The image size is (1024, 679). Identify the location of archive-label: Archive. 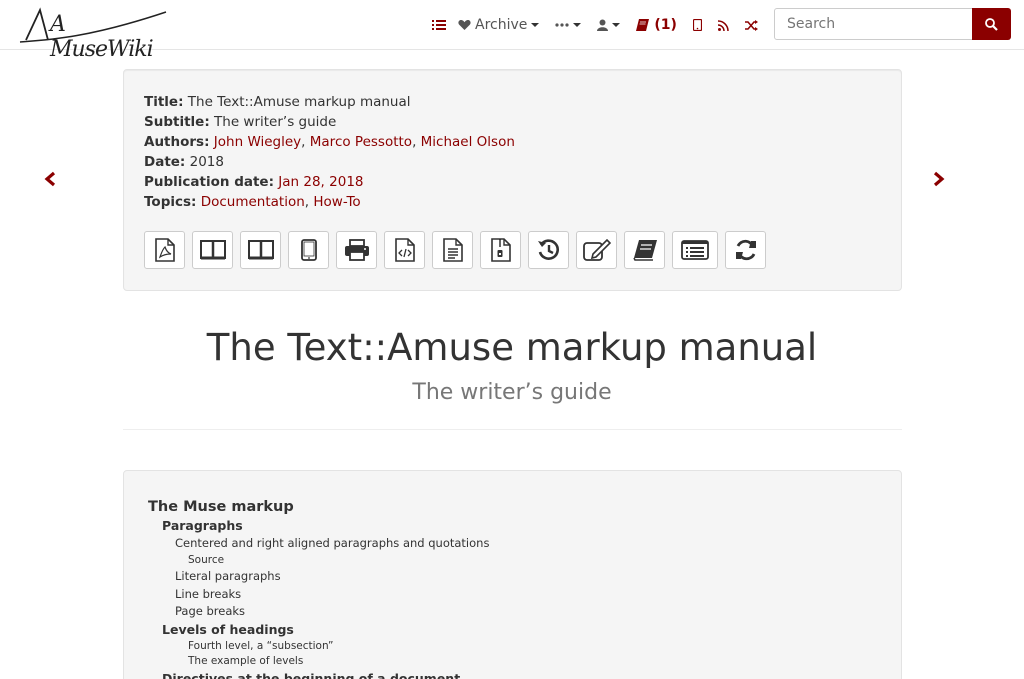
(501, 25).